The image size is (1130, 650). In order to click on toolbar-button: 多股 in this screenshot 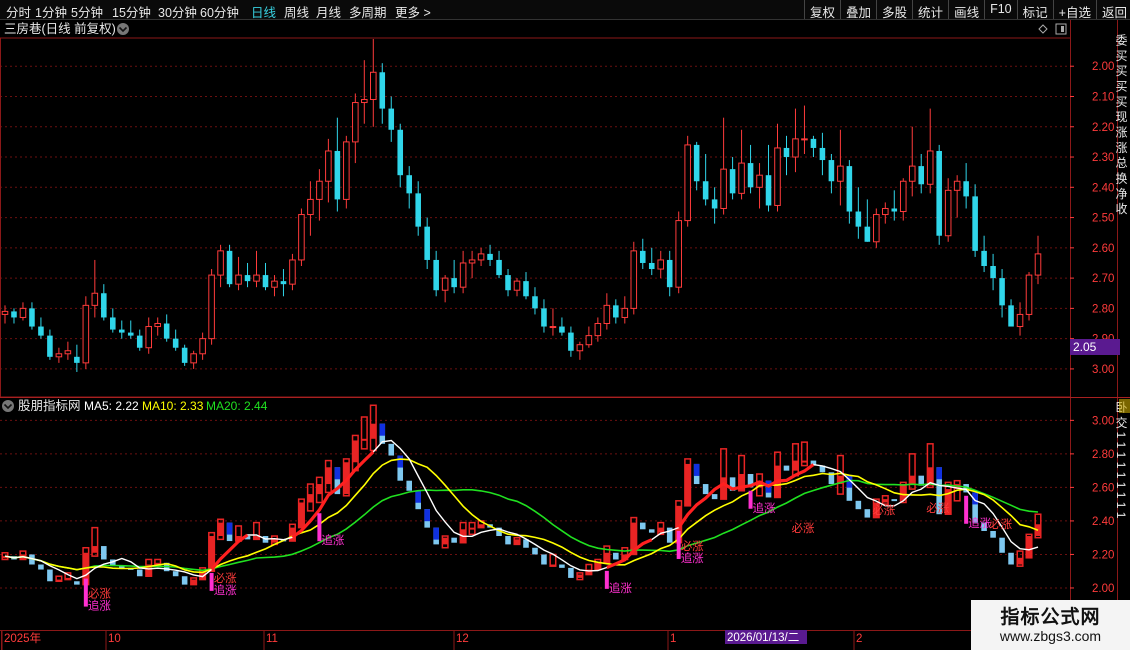, I will do `click(894, 10)`.